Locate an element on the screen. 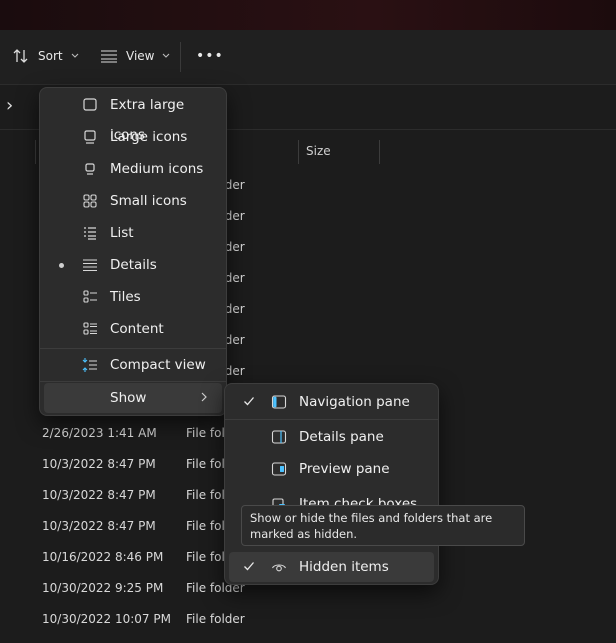 The width and height of the screenshot is (616, 643). sort-icon is located at coordinates (20, 56).